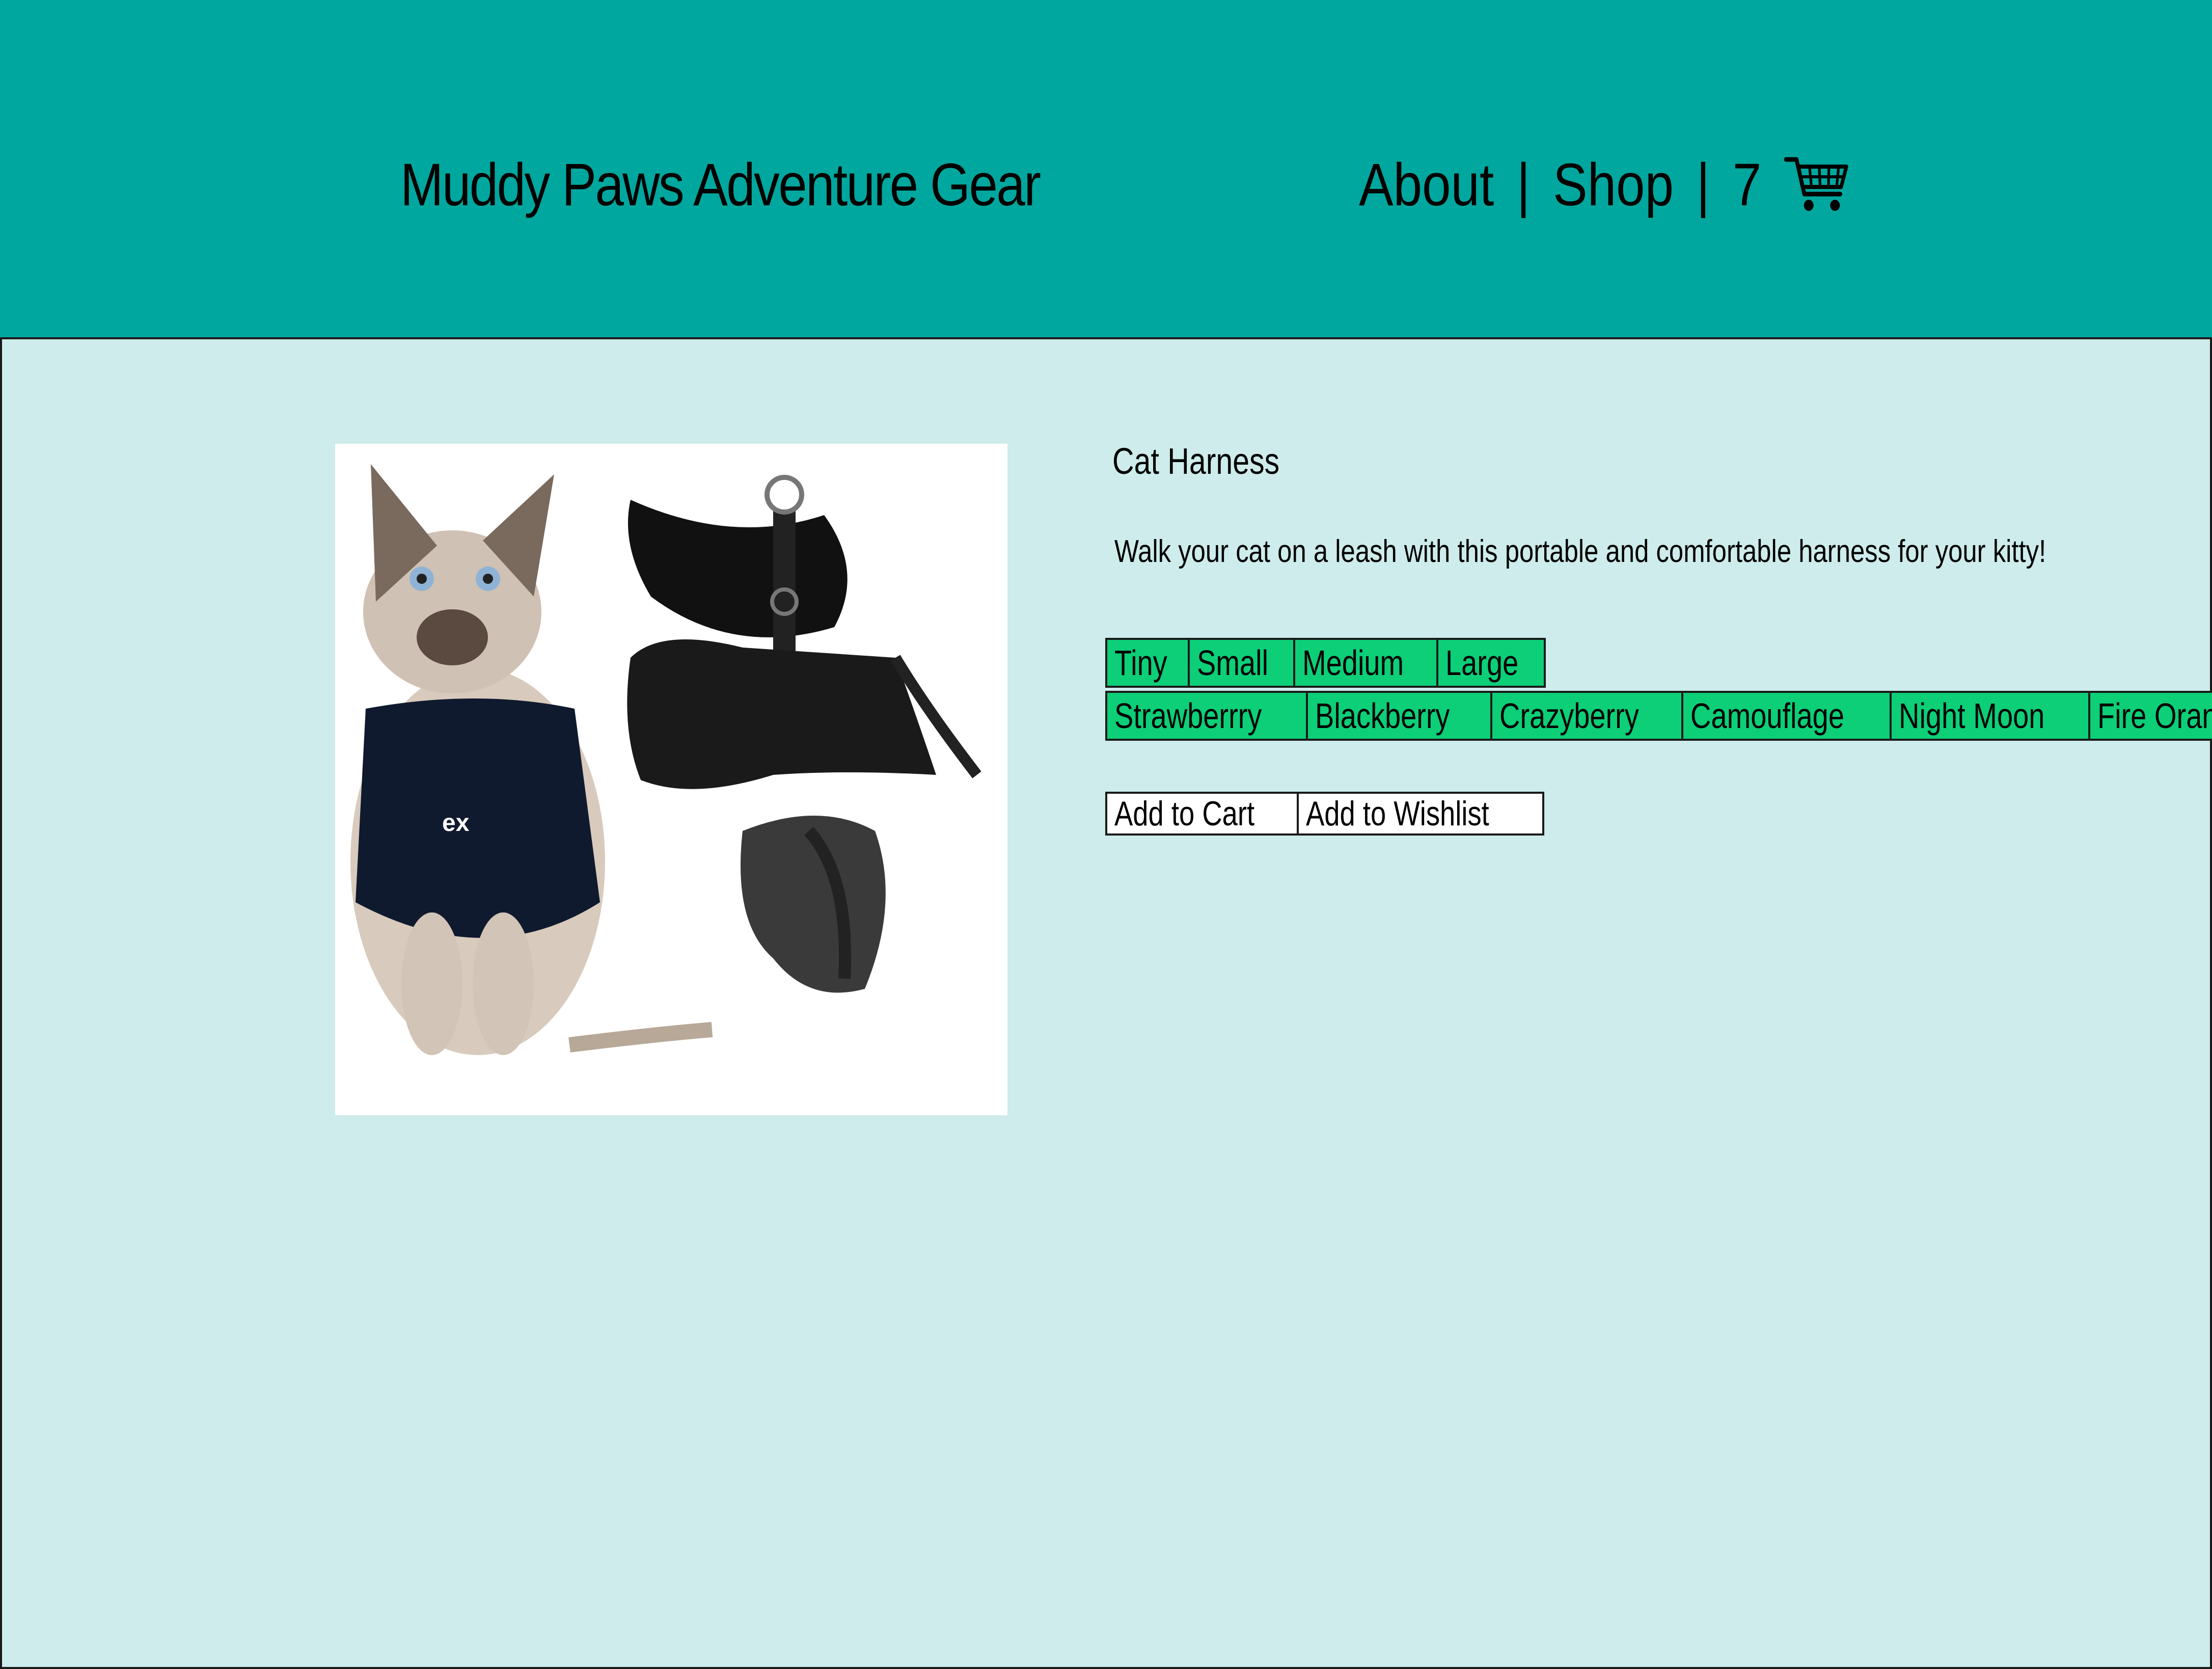 Image resolution: width=2212 pixels, height=1669 pixels. I want to click on product-image: ex, so click(671, 779).